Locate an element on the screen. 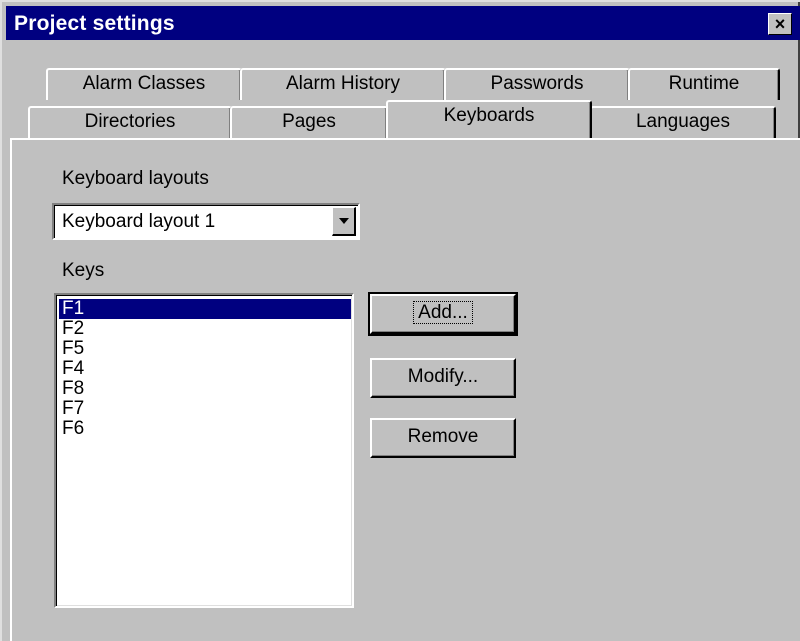  tab-runtime: Runtime is located at coordinates (704, 84).